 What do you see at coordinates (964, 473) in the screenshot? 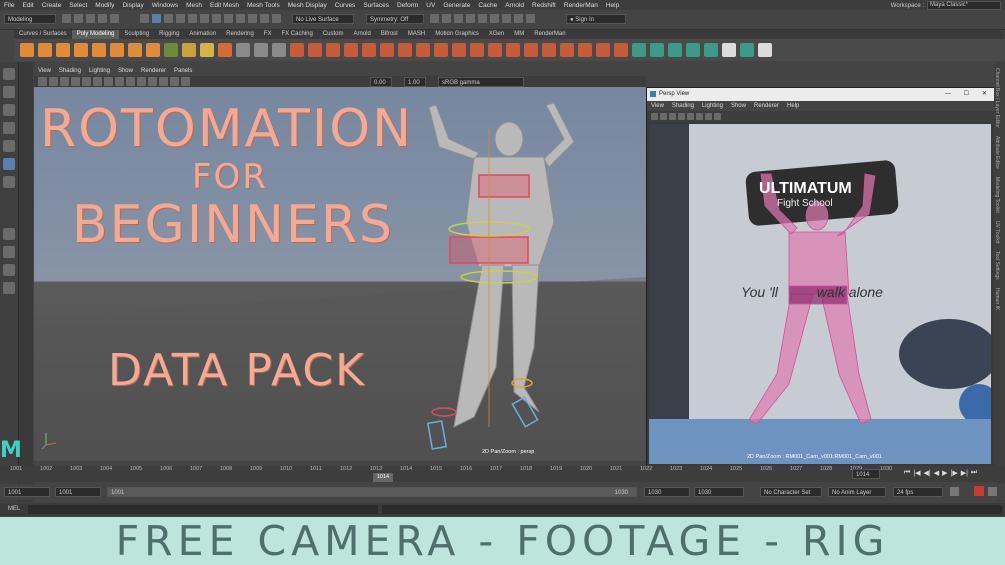
I see `step-forward-key-icon: ▶|` at bounding box center [964, 473].